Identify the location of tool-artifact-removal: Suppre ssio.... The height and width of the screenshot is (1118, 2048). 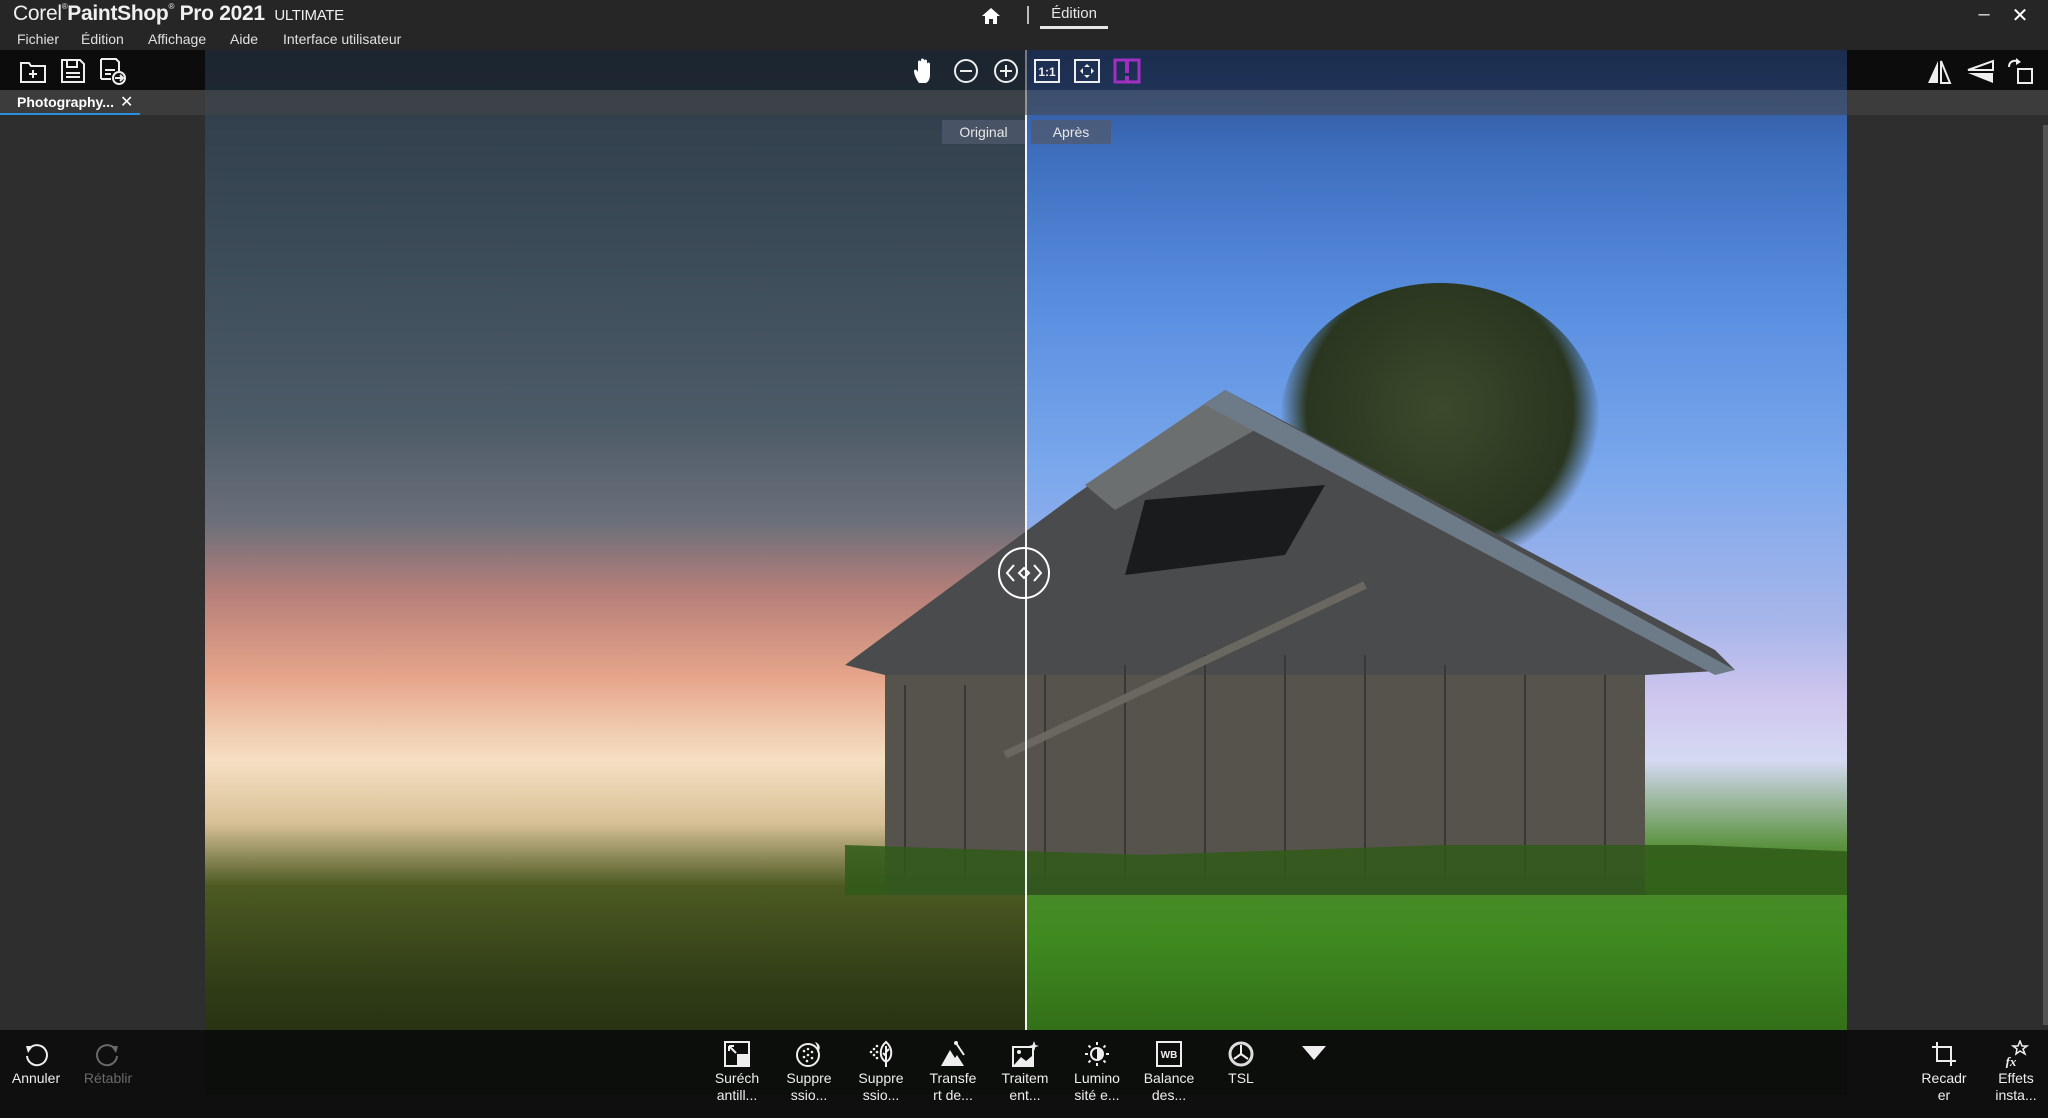
(881, 1072).